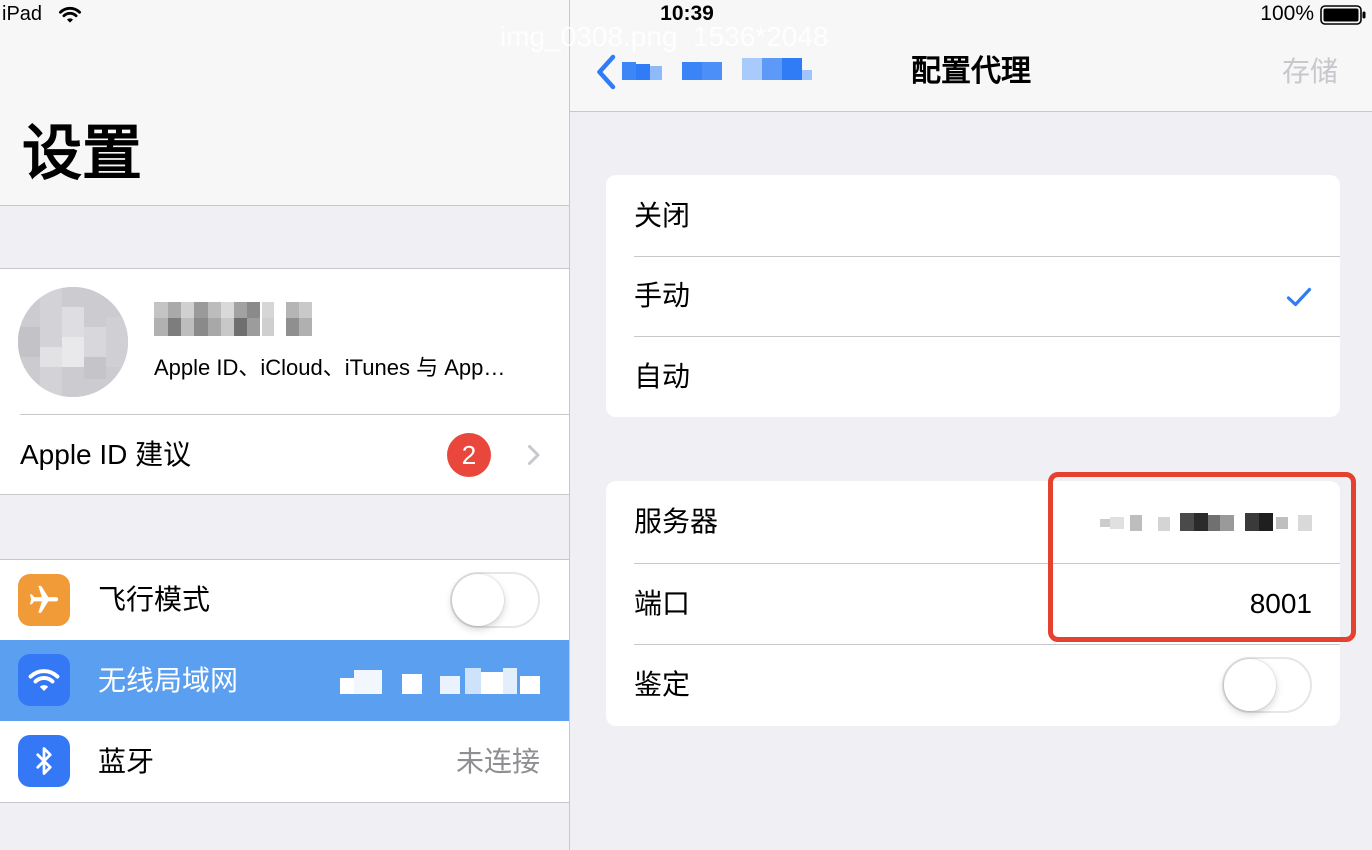 The width and height of the screenshot is (1372, 850). I want to click on sidebar-nav-bar: 设置, so click(284, 103).